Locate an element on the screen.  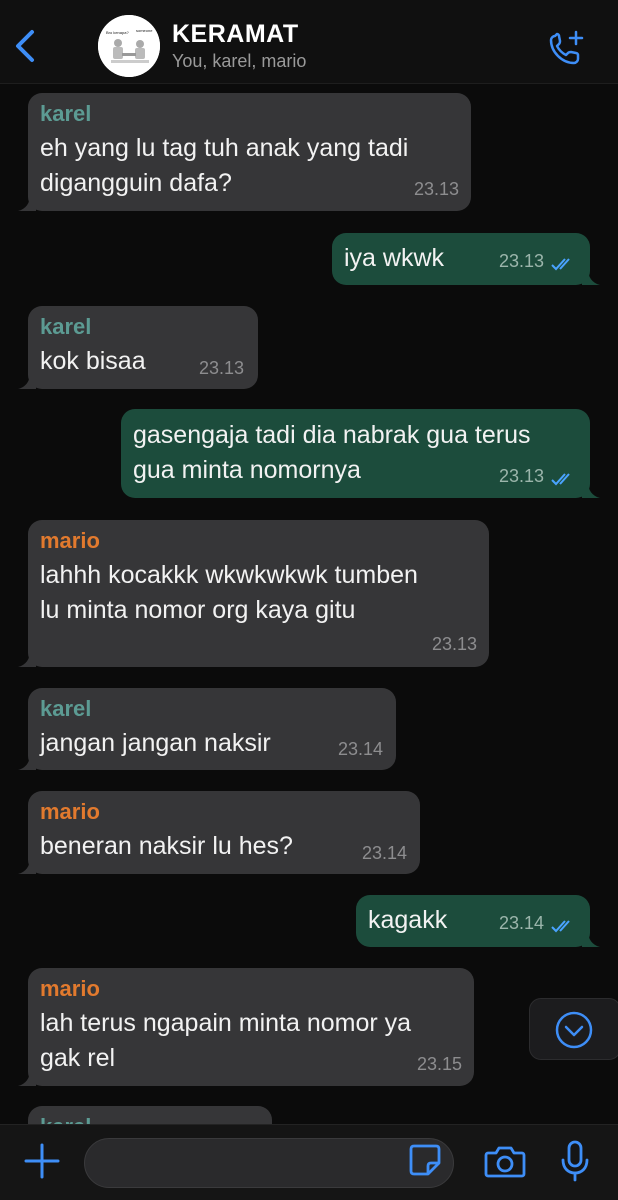
message-bubble-incoming: karel jangan jangan naksir 23.14 is located at coordinates (207, 729).